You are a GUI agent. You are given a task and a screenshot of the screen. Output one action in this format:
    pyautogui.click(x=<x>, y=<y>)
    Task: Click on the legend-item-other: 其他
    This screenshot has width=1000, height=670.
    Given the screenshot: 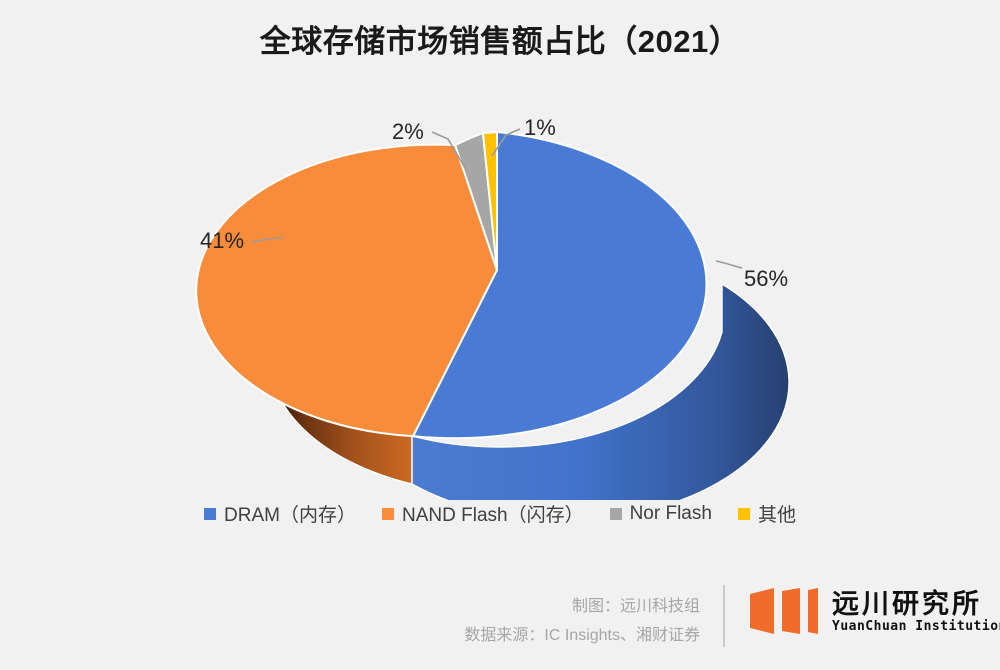 What is the action you would take?
    pyautogui.click(x=766, y=513)
    